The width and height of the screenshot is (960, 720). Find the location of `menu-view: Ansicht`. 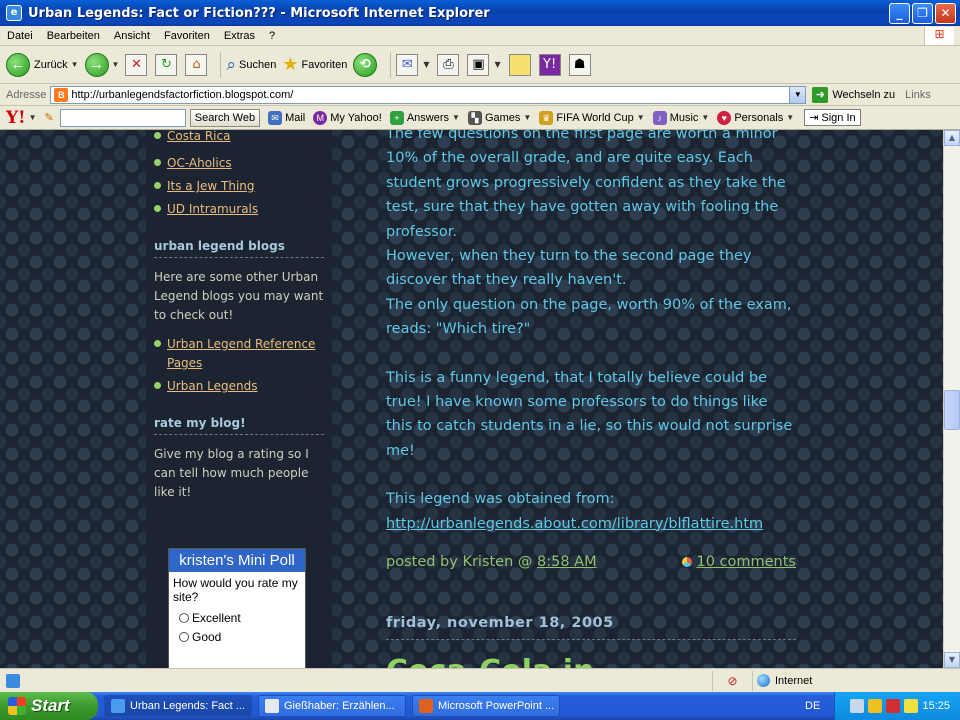

menu-view: Ansicht is located at coordinates (132, 36).